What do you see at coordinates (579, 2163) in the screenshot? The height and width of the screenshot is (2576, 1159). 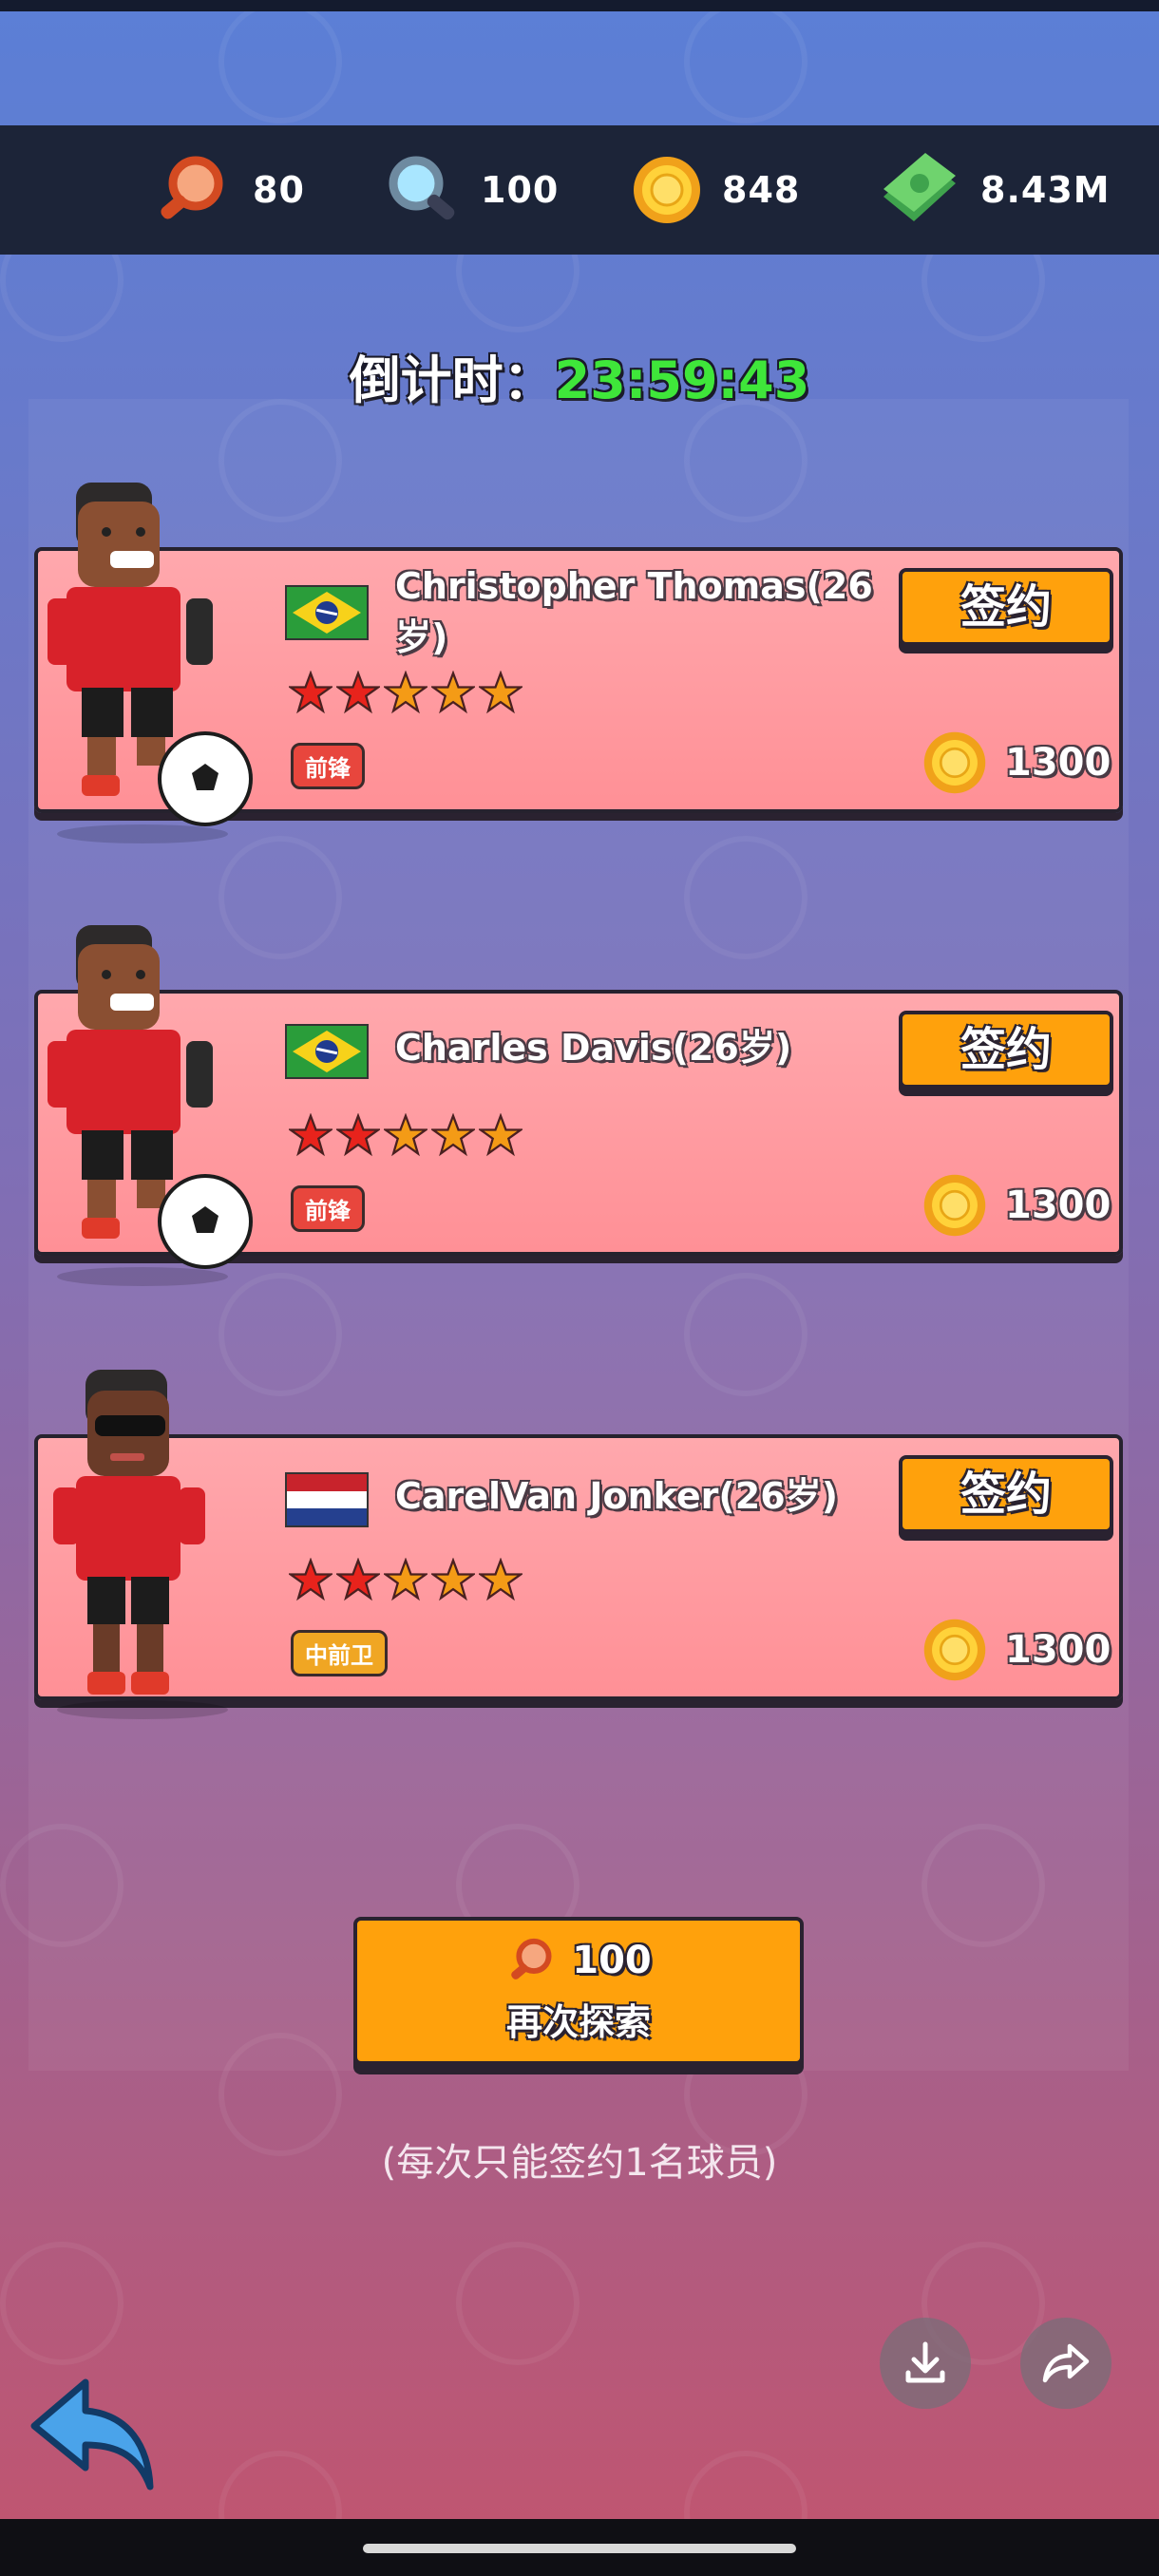 I see `sign-limit-note: (每次只能签约1名球员)` at bounding box center [579, 2163].